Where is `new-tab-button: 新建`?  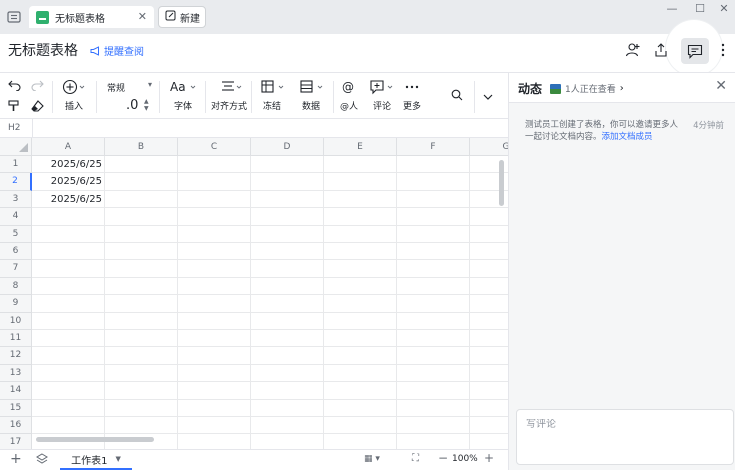
new-tab-button: 新建 is located at coordinates (182, 17).